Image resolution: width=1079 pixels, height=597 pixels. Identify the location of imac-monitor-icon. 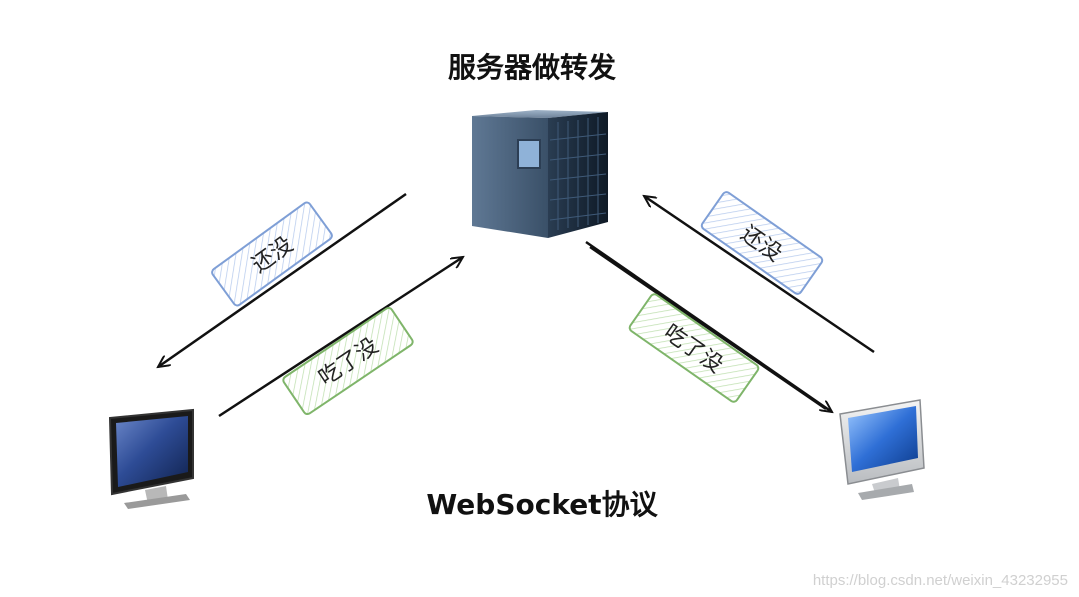
(882, 449).